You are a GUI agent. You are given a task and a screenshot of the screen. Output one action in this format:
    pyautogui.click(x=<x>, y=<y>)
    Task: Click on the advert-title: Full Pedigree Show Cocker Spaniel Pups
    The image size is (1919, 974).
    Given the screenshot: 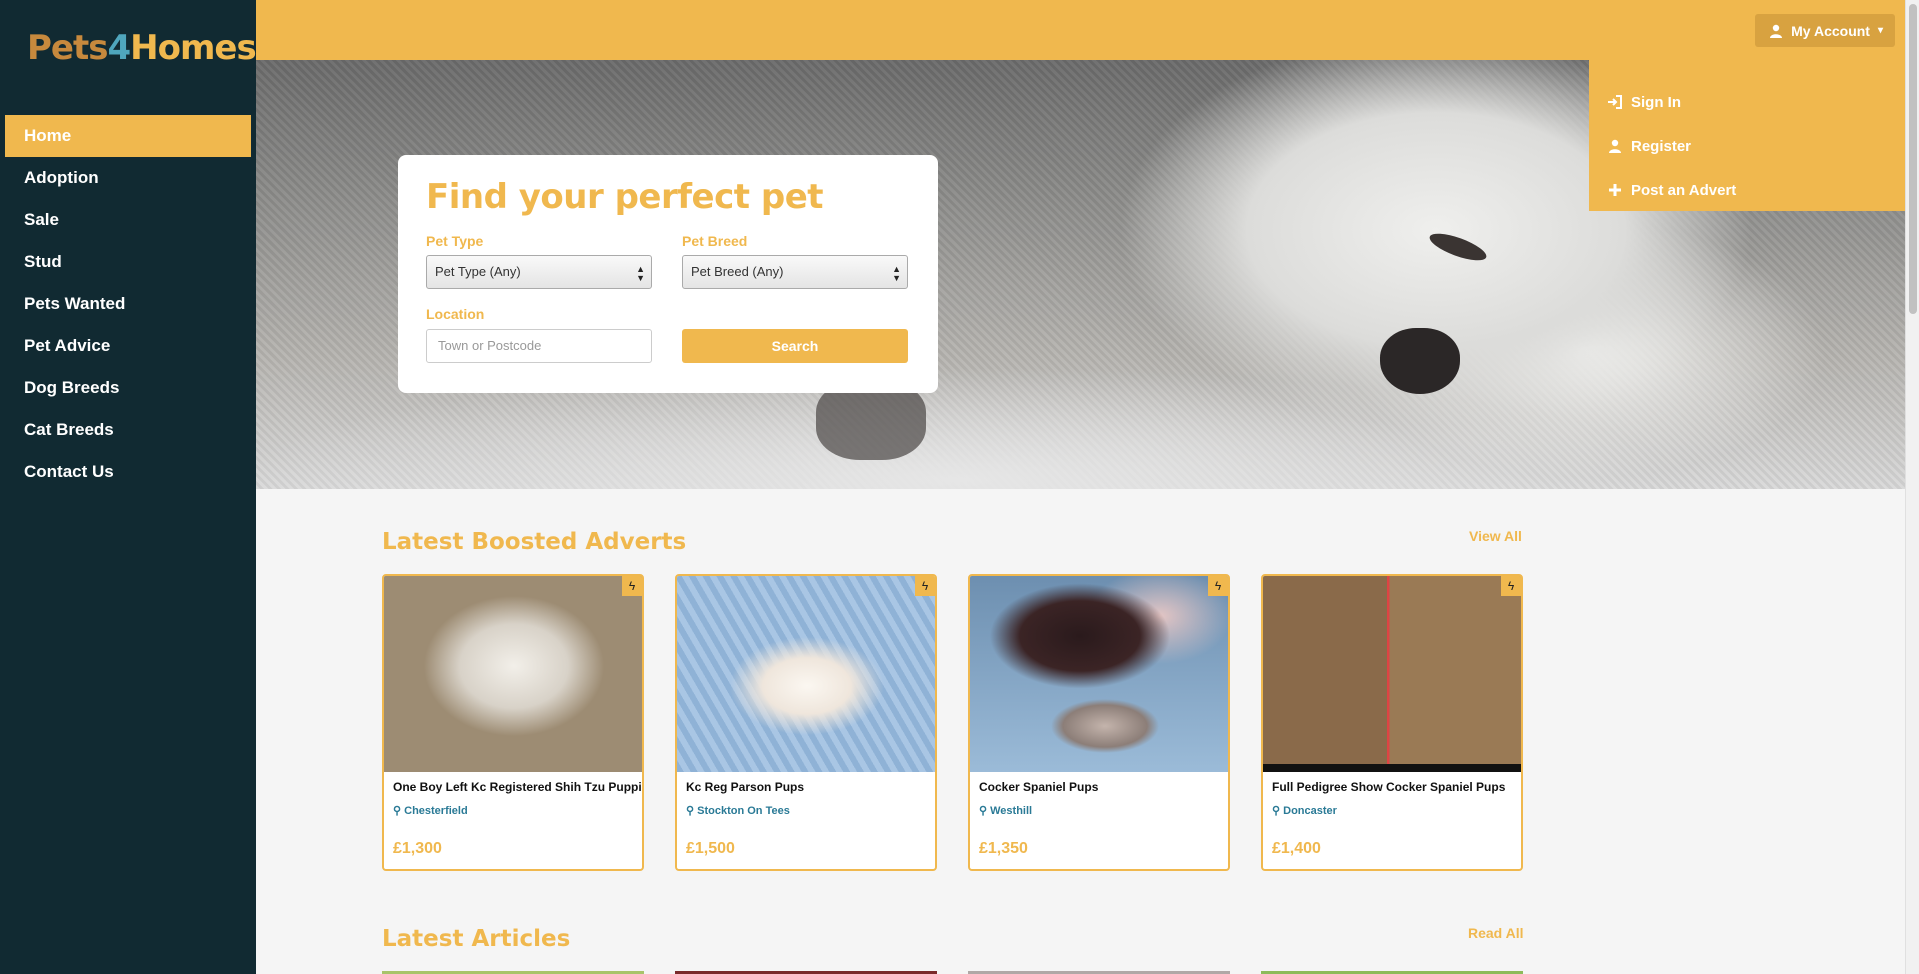 What is the action you would take?
    pyautogui.click(x=1389, y=787)
    